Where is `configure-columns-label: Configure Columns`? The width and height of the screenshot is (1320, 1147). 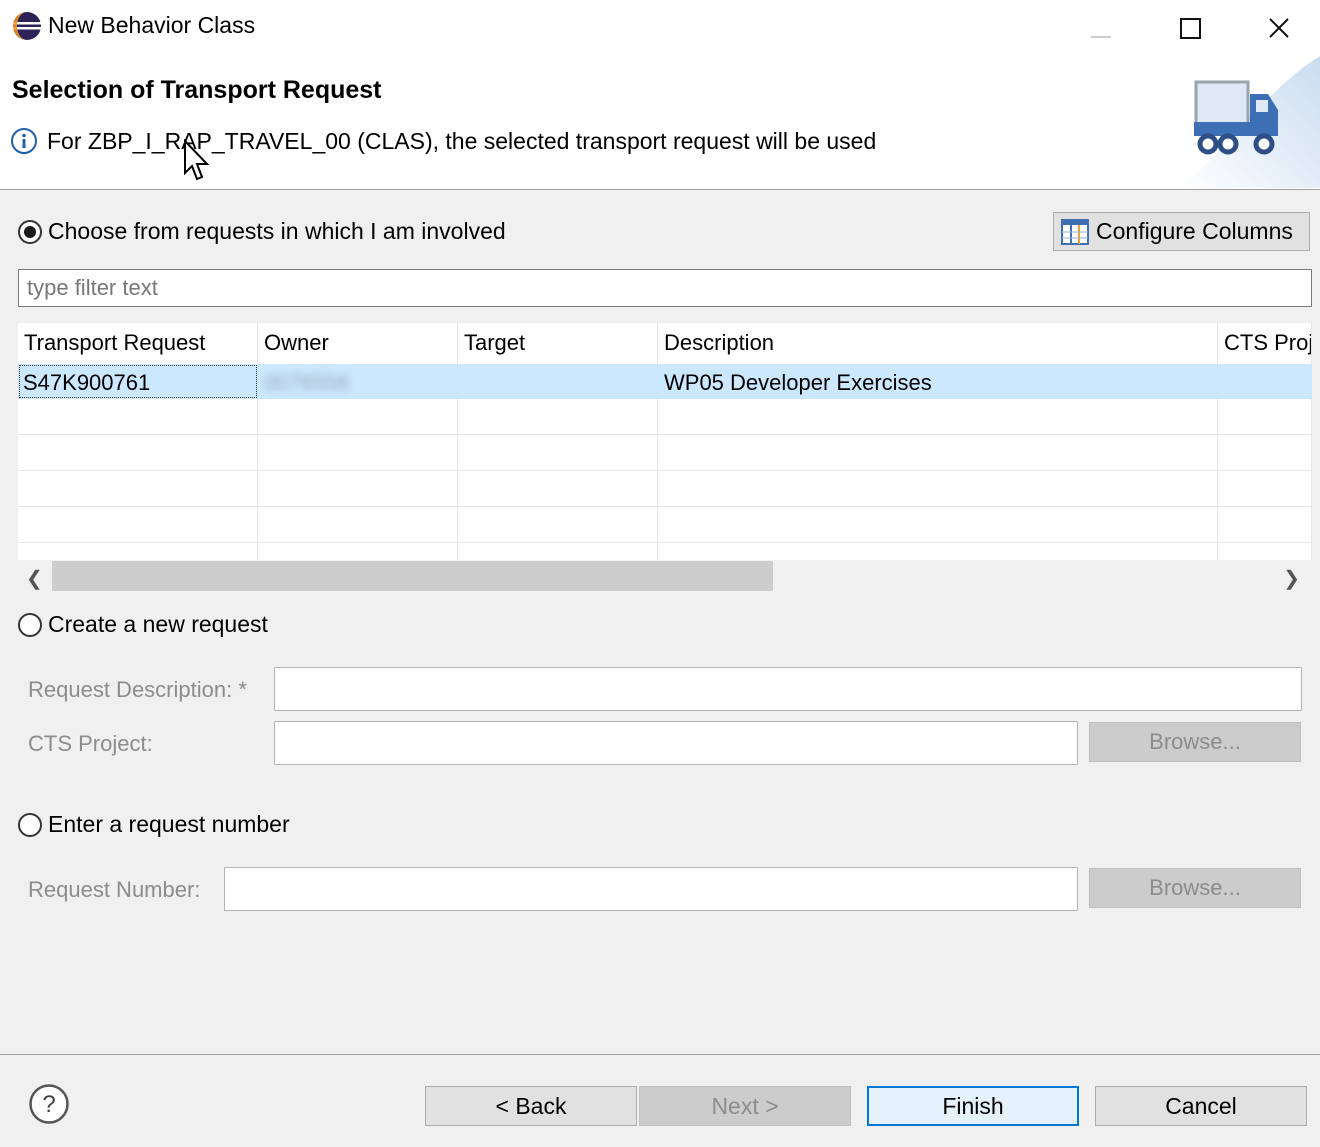 configure-columns-label: Configure Columns is located at coordinates (1194, 231).